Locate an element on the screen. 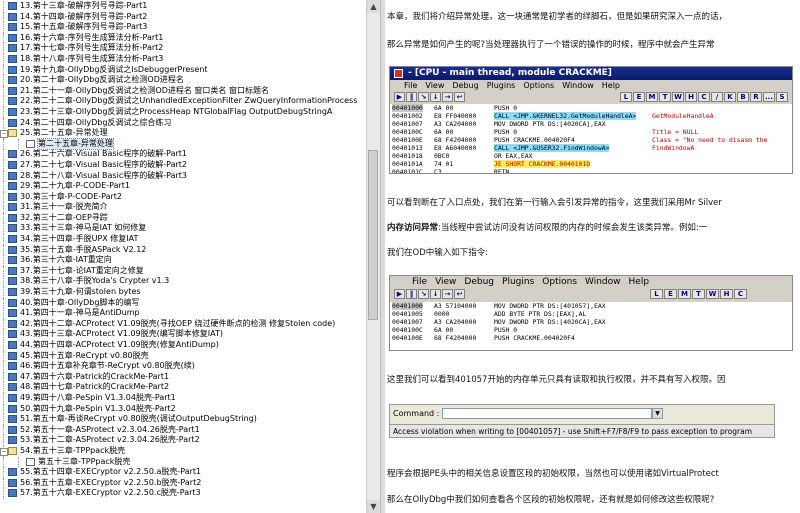 This screenshot has height=513, width=800. toc-item: 40.第四十章-OllyDbg脚本的编写 is located at coordinates (183, 303).